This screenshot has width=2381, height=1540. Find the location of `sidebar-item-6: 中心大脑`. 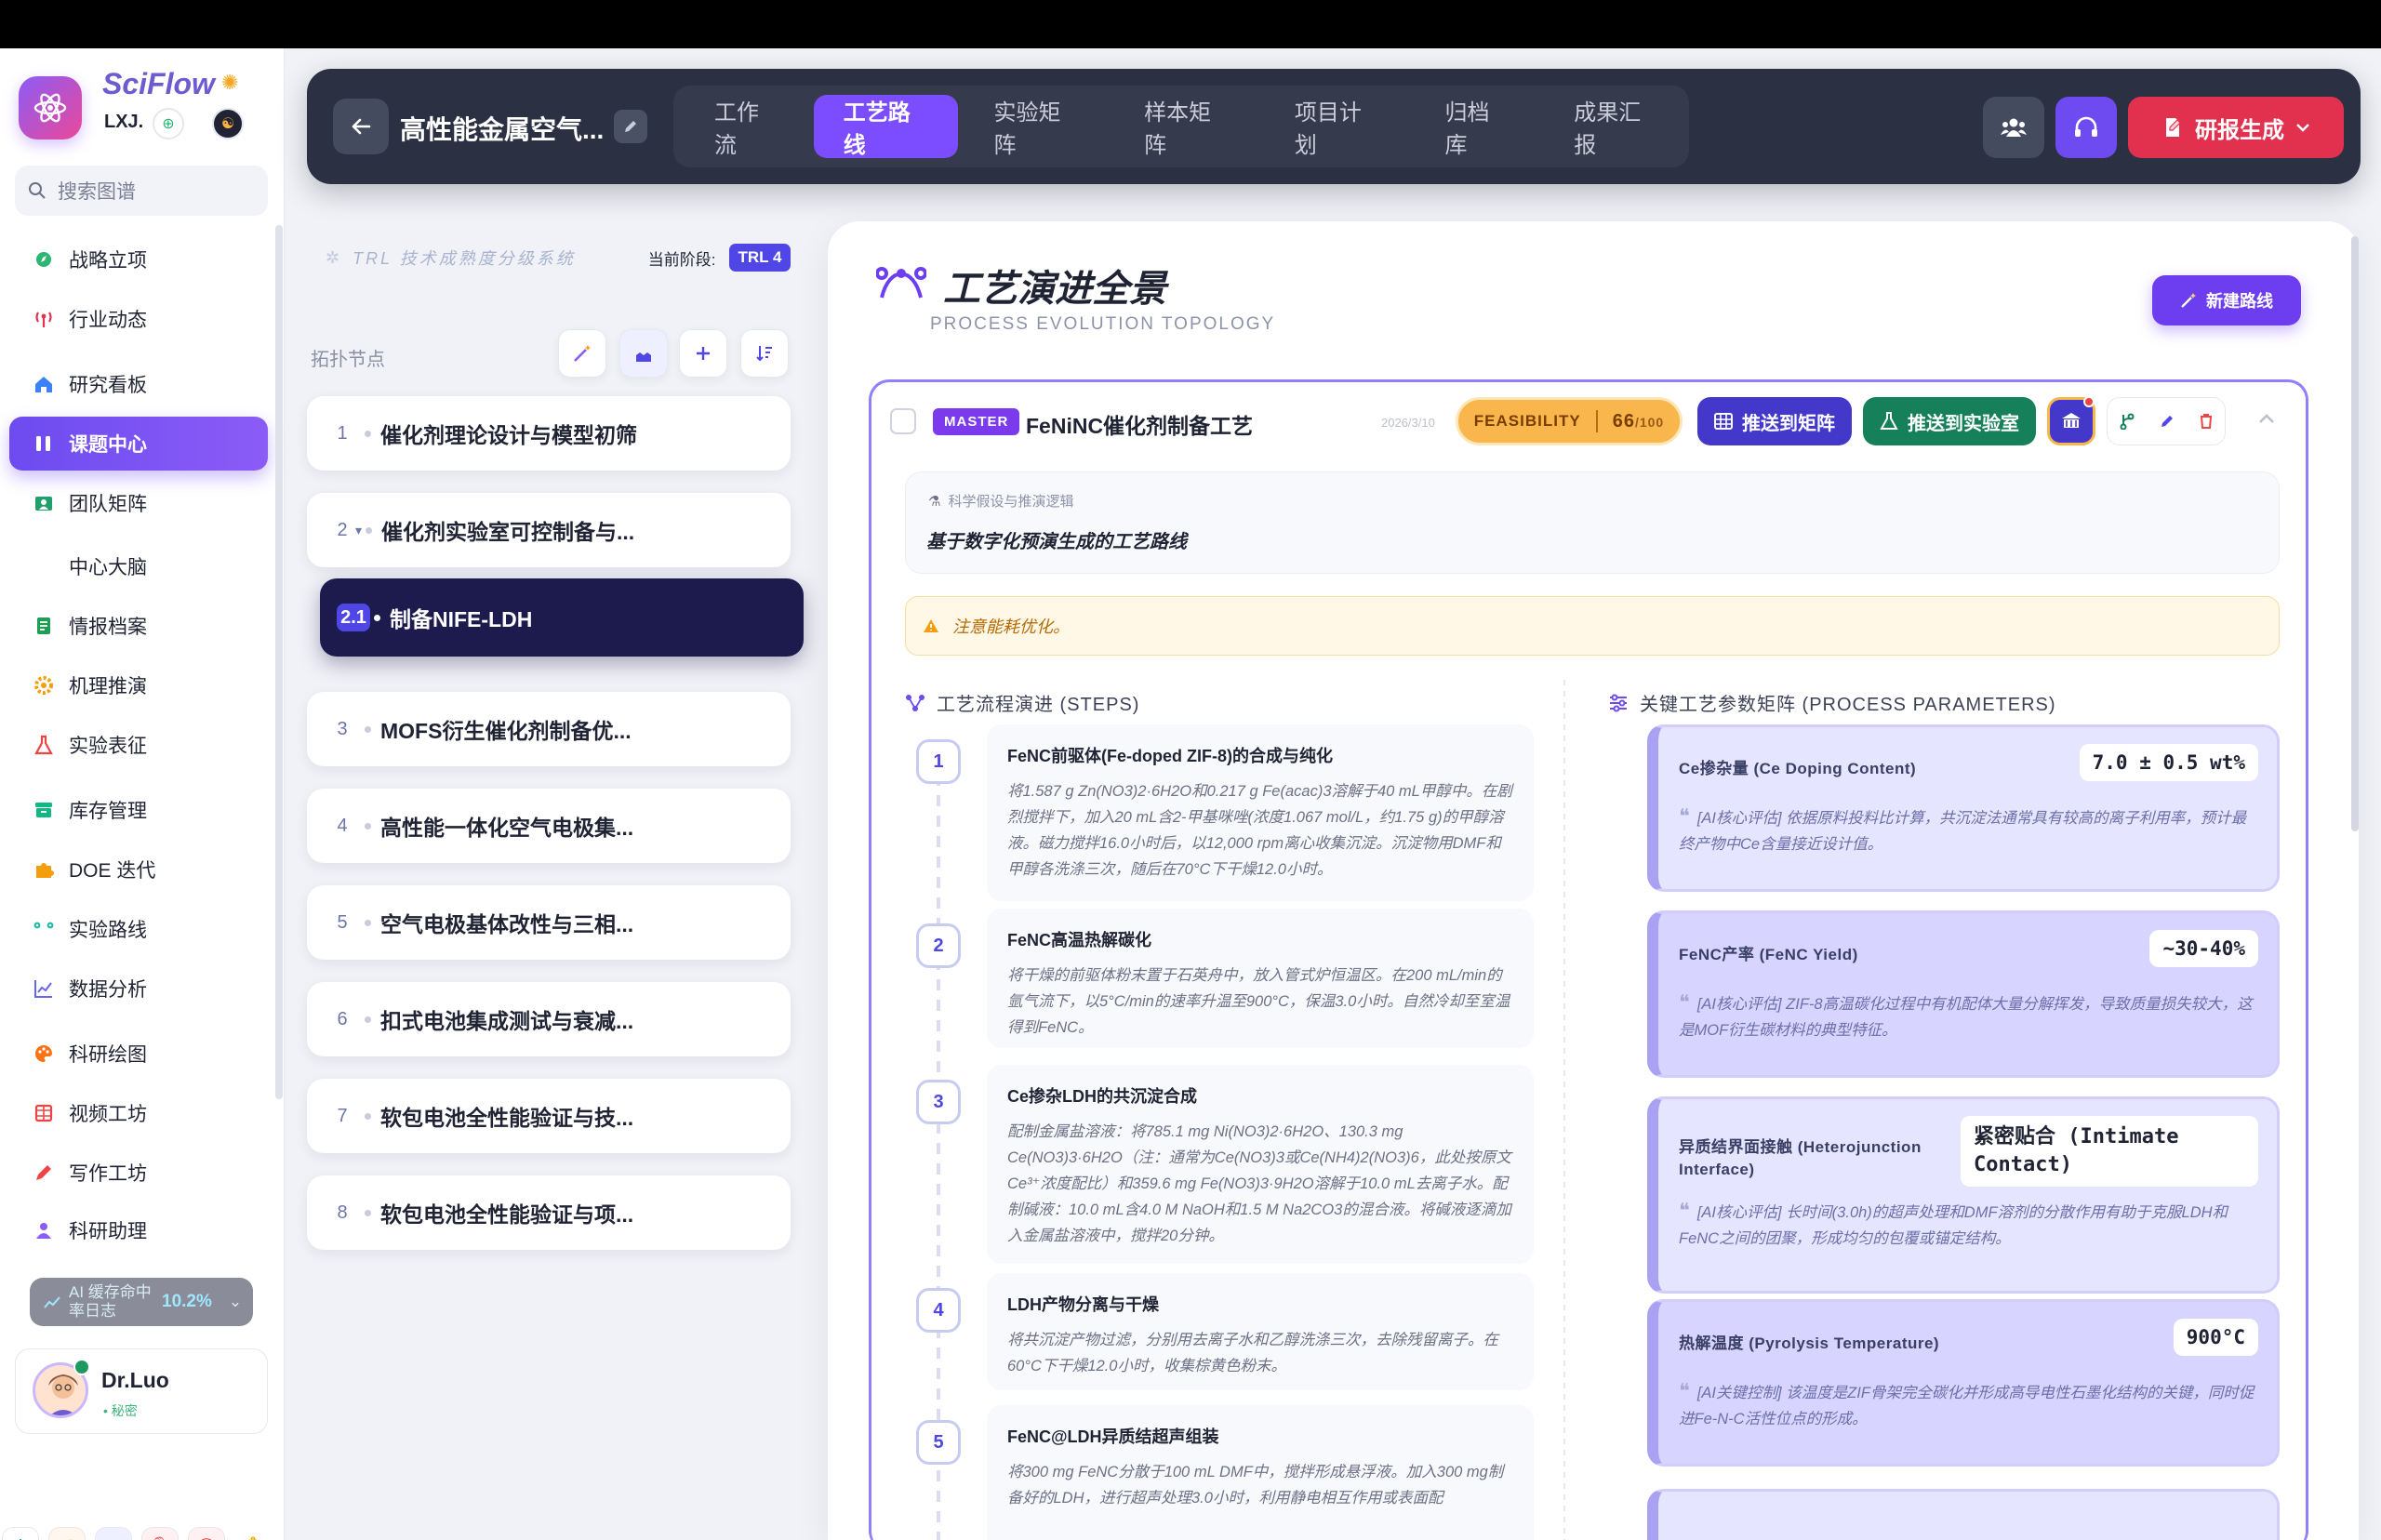

sidebar-item-6: 中心大脑 is located at coordinates (138, 566).